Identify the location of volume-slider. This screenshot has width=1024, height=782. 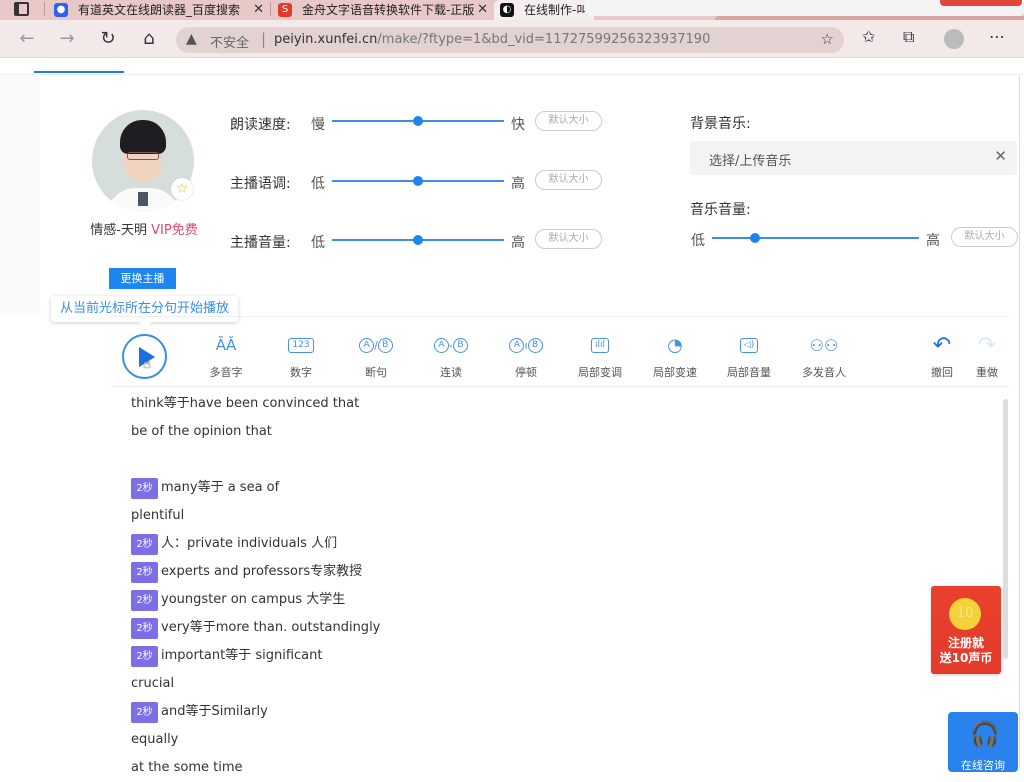
(418, 240).